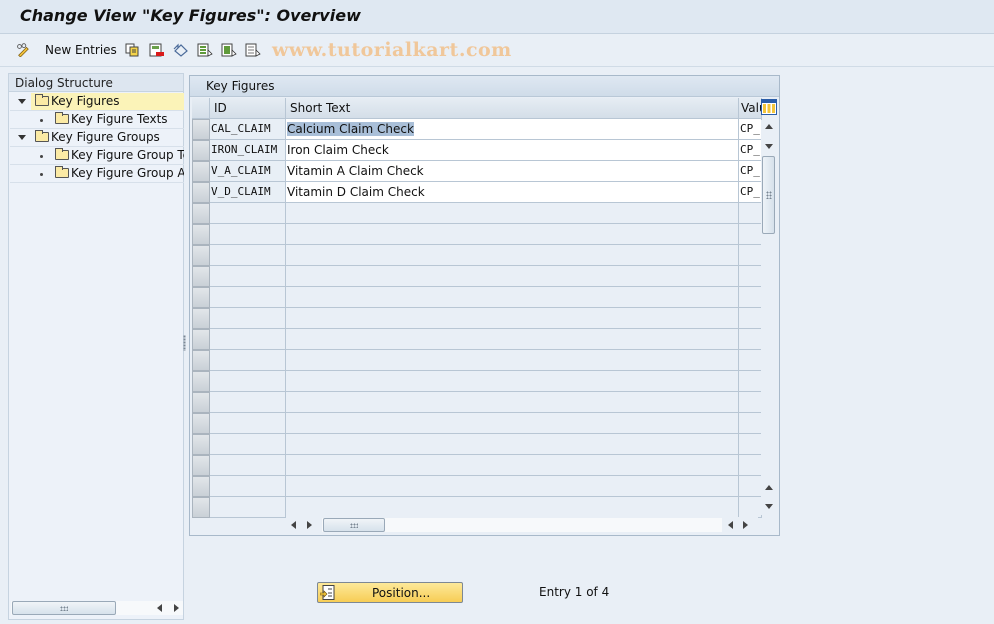  What do you see at coordinates (248, 171) in the screenshot?
I see `cell-id: V_A_CLAIM` at bounding box center [248, 171].